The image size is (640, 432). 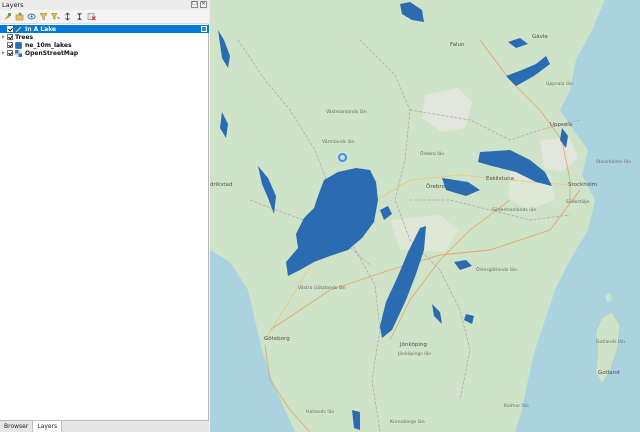 I want to click on remove-layer-icon, so click(x=91, y=16).